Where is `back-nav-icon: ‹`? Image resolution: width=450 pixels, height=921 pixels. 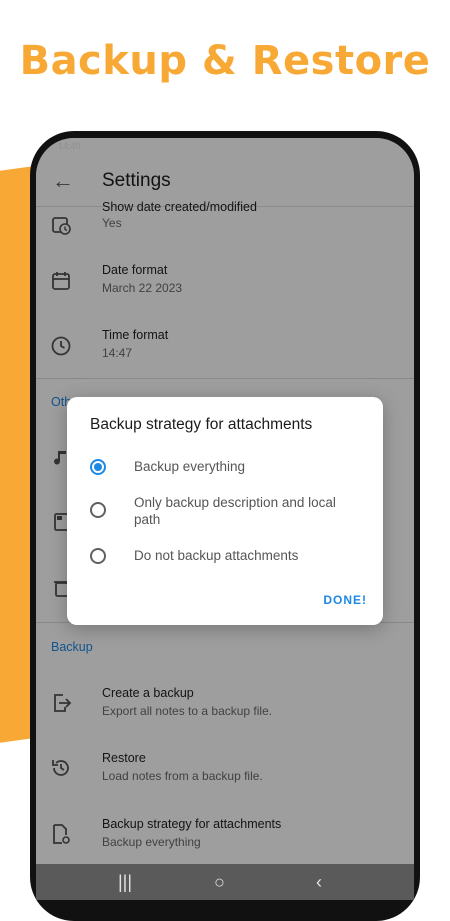
back-nav-icon: ‹ is located at coordinates (319, 882).